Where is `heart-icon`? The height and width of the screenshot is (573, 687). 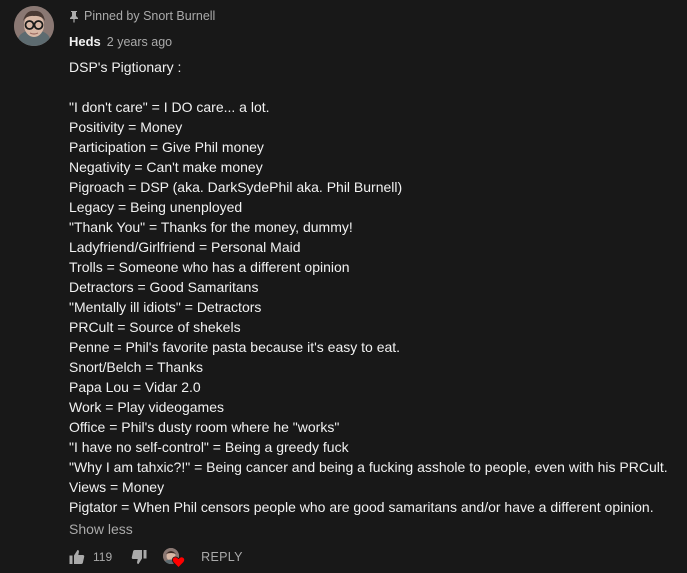
heart-icon is located at coordinates (179, 562).